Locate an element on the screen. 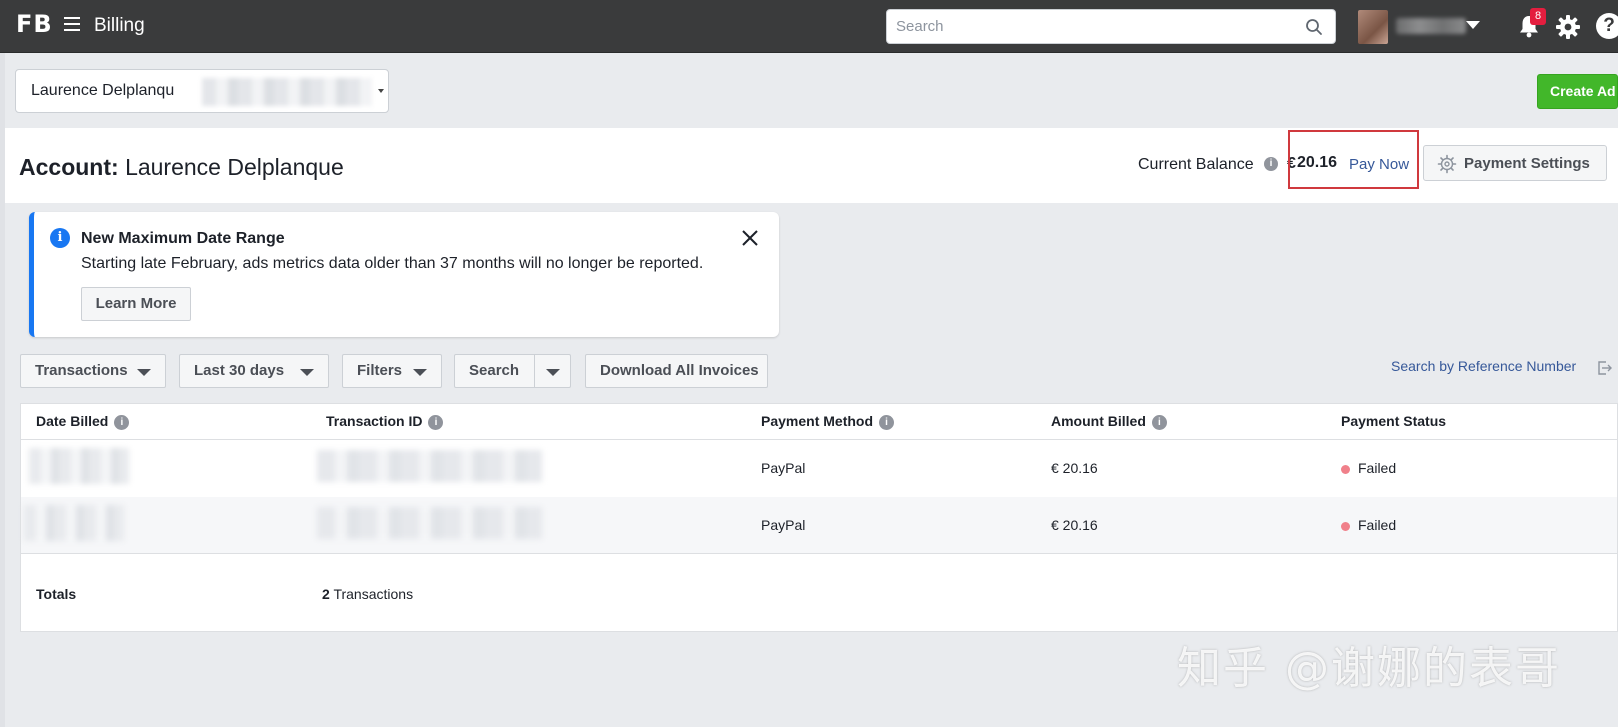 The width and height of the screenshot is (1618, 727). transactions-dropdown: Transactions is located at coordinates (93, 371).